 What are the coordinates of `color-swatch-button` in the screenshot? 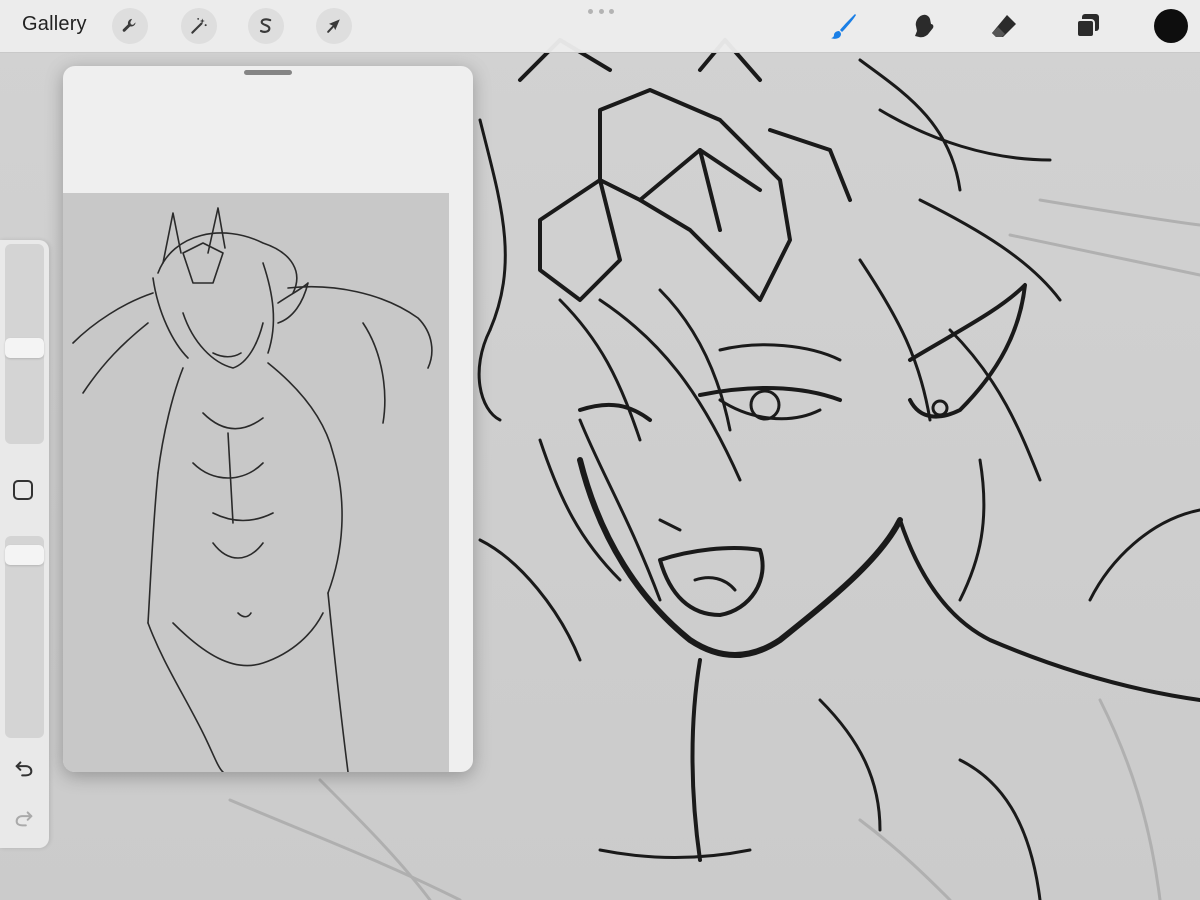 It's located at (1171, 26).